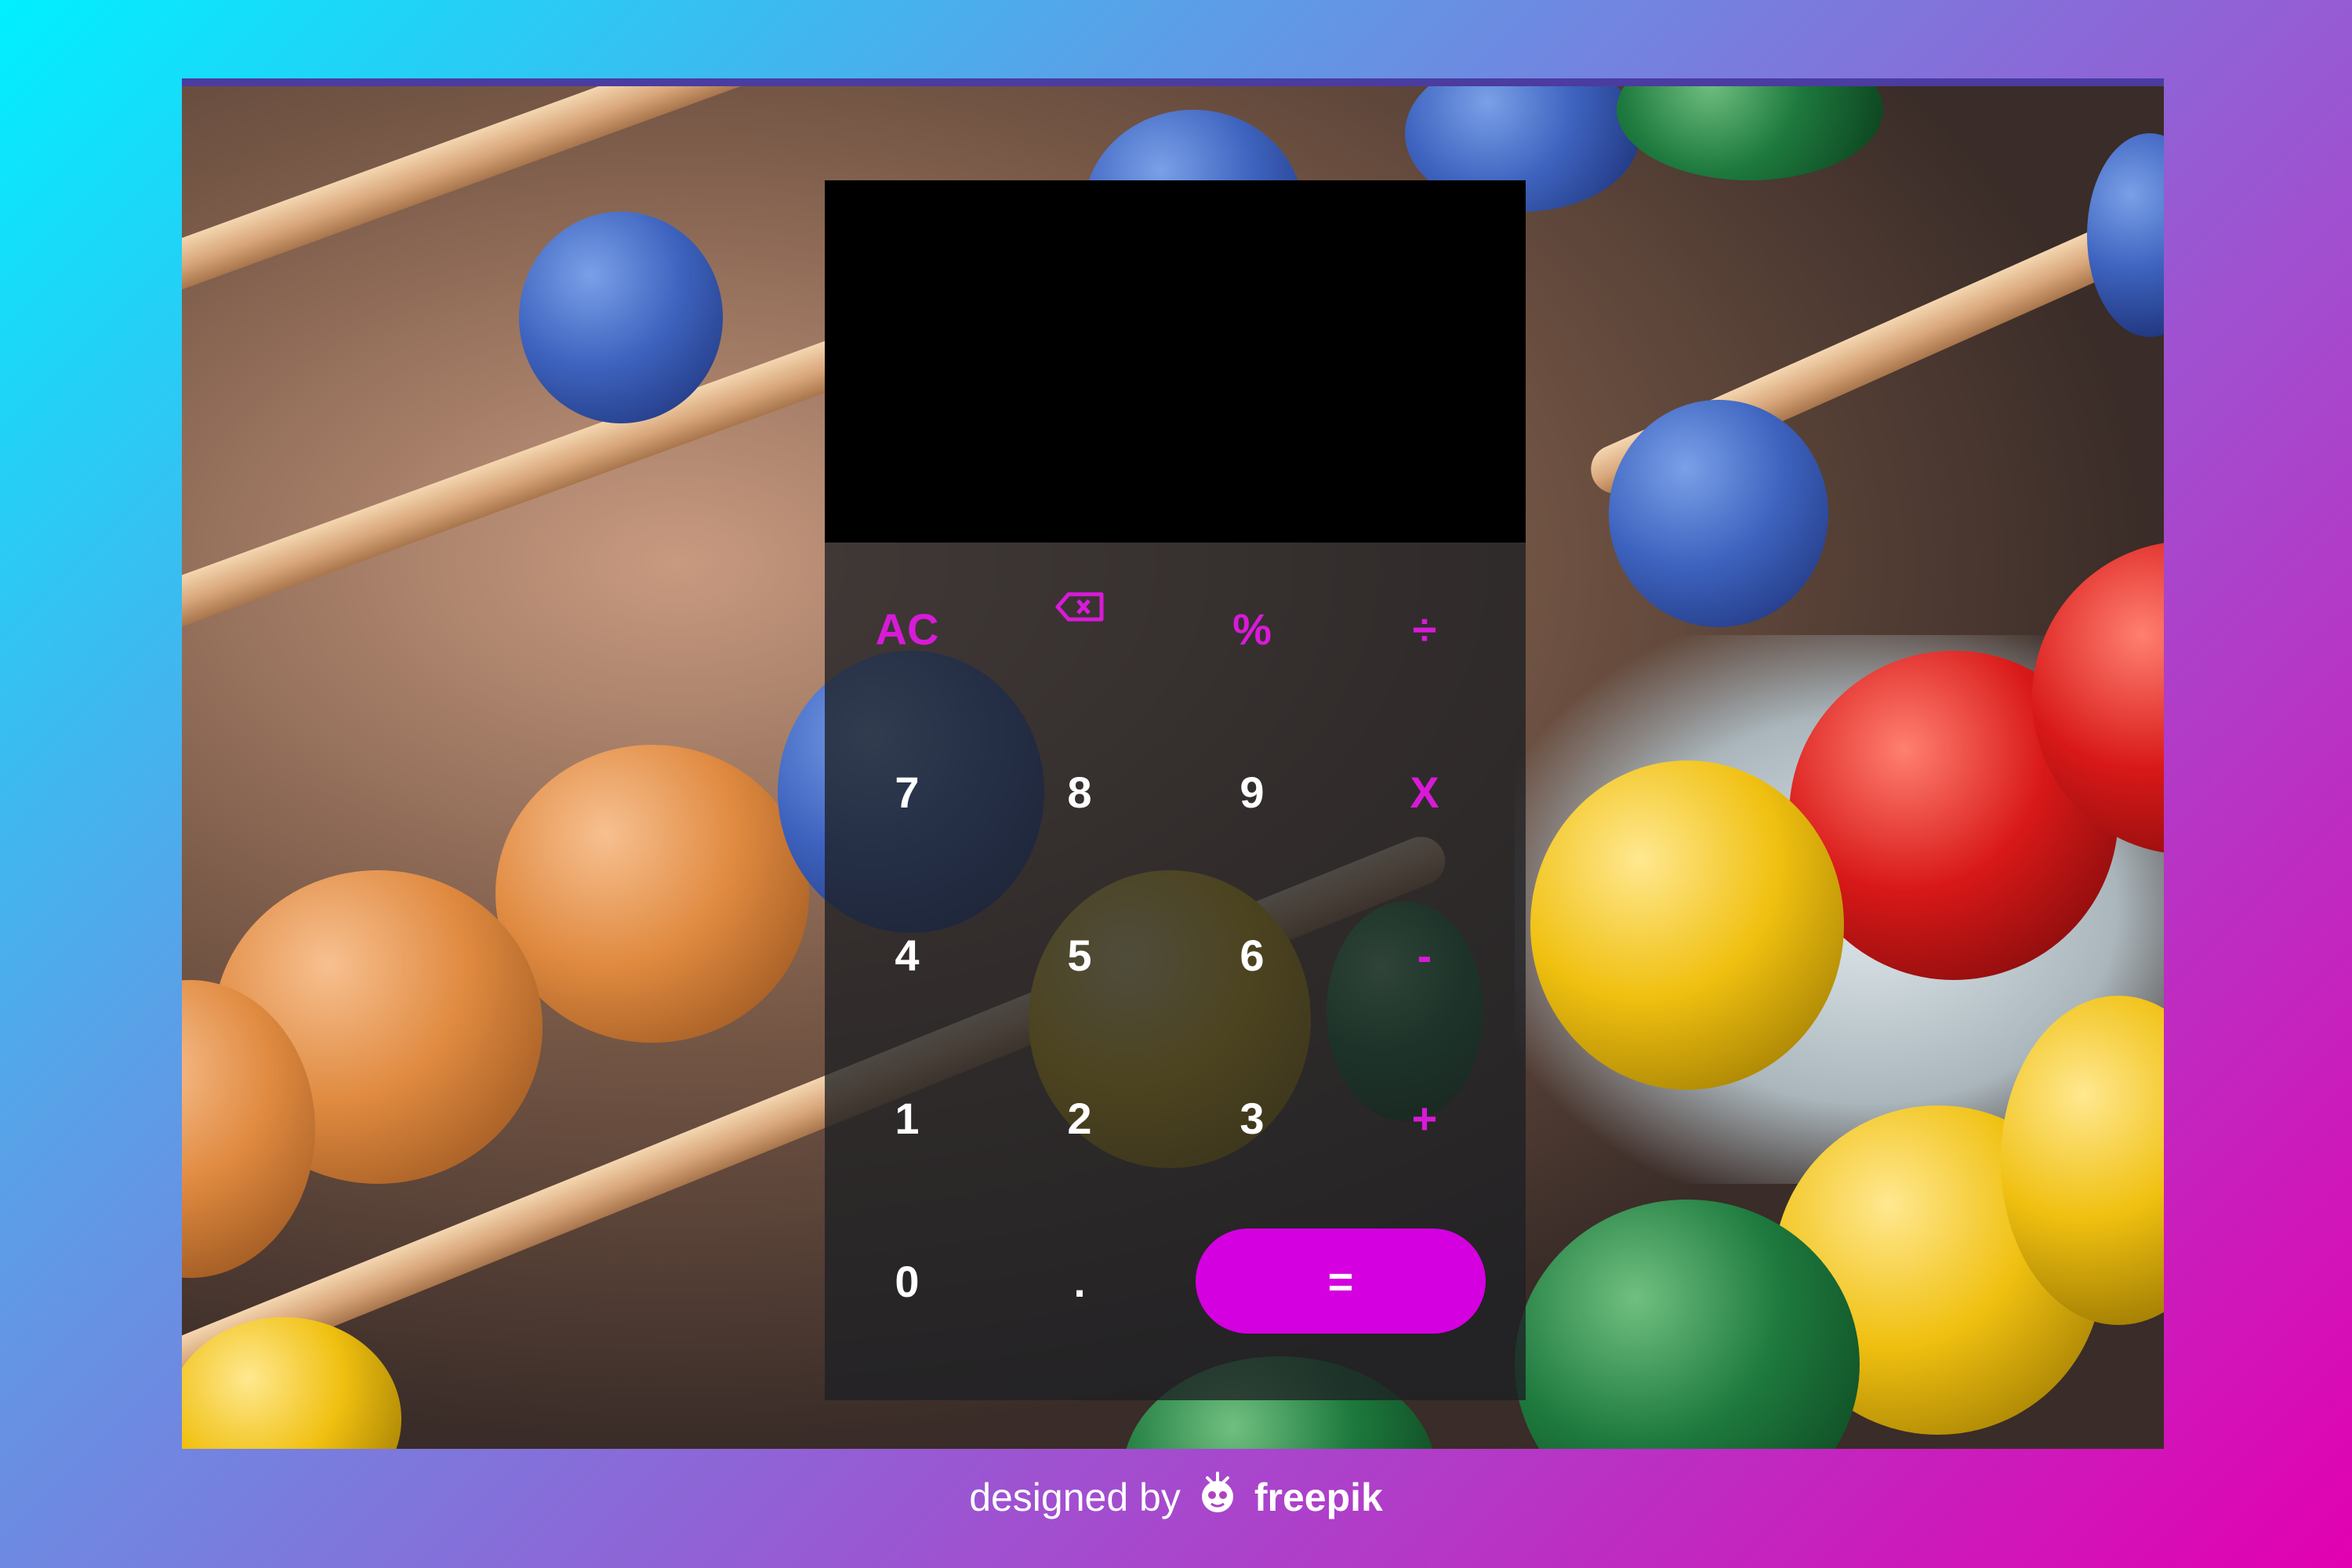 The image size is (2352, 1568). What do you see at coordinates (907, 1118) in the screenshot?
I see `digit-1-button: 1` at bounding box center [907, 1118].